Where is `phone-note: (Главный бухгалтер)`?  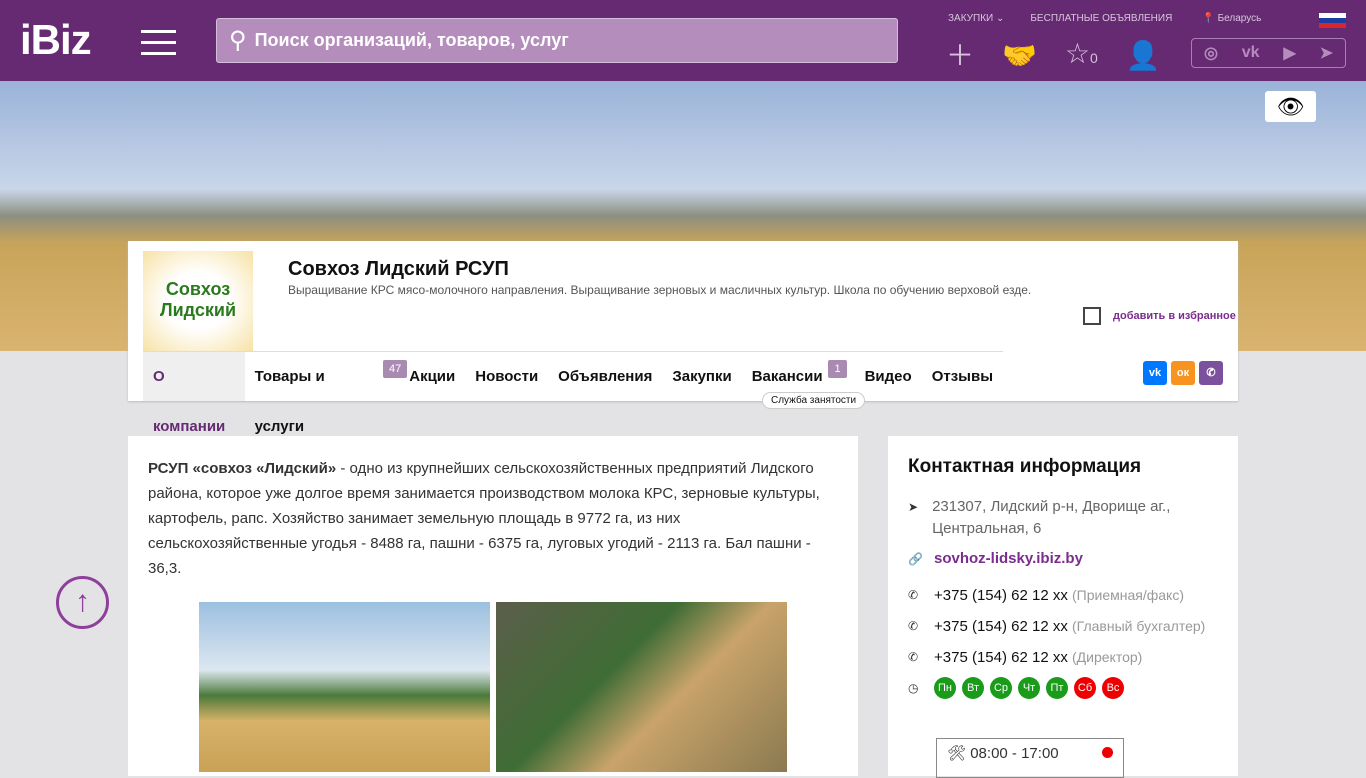
phone-note: (Главный бухгалтер) is located at coordinates (1139, 626).